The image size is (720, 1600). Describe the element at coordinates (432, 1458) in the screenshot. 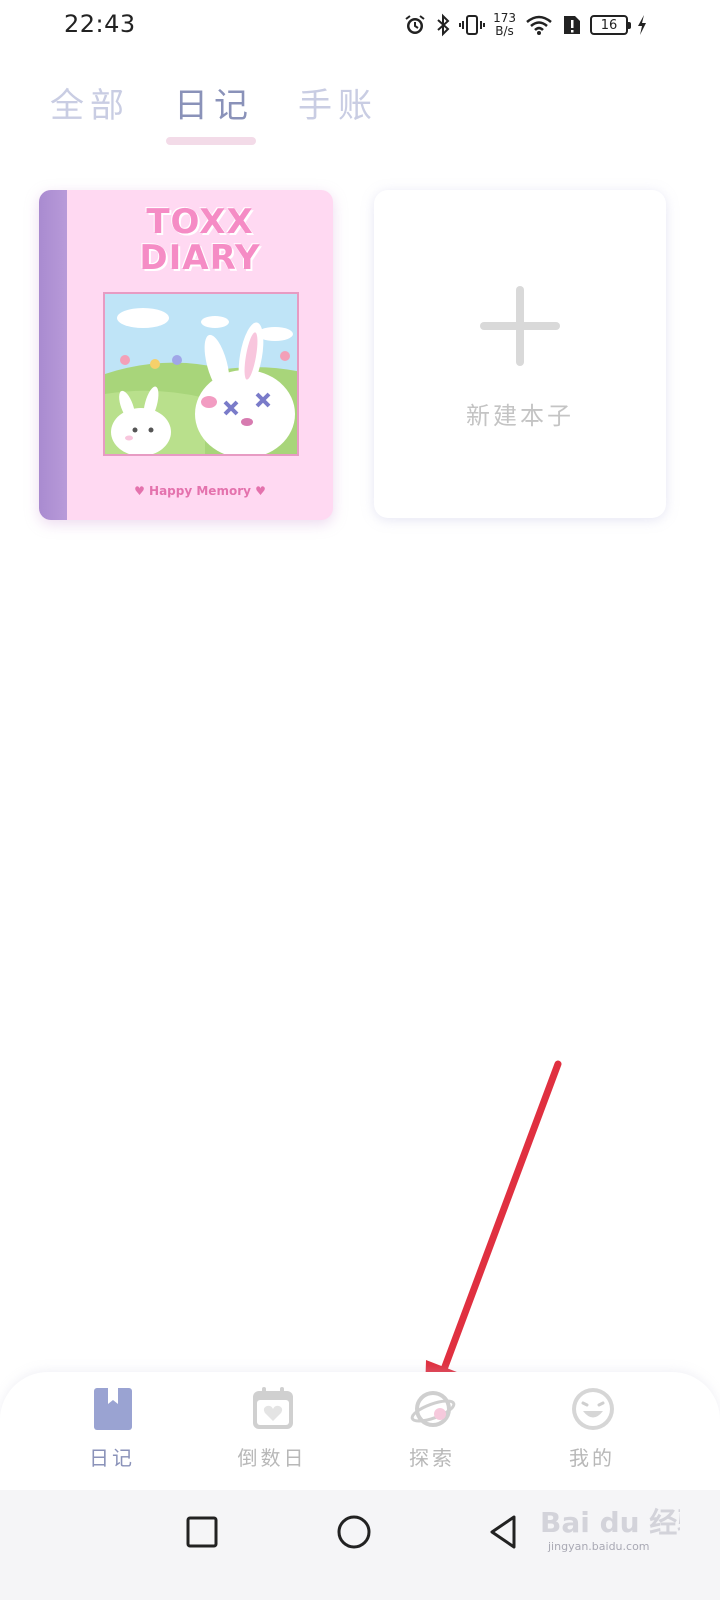

I see `nav-label-explore: 探索` at that location.